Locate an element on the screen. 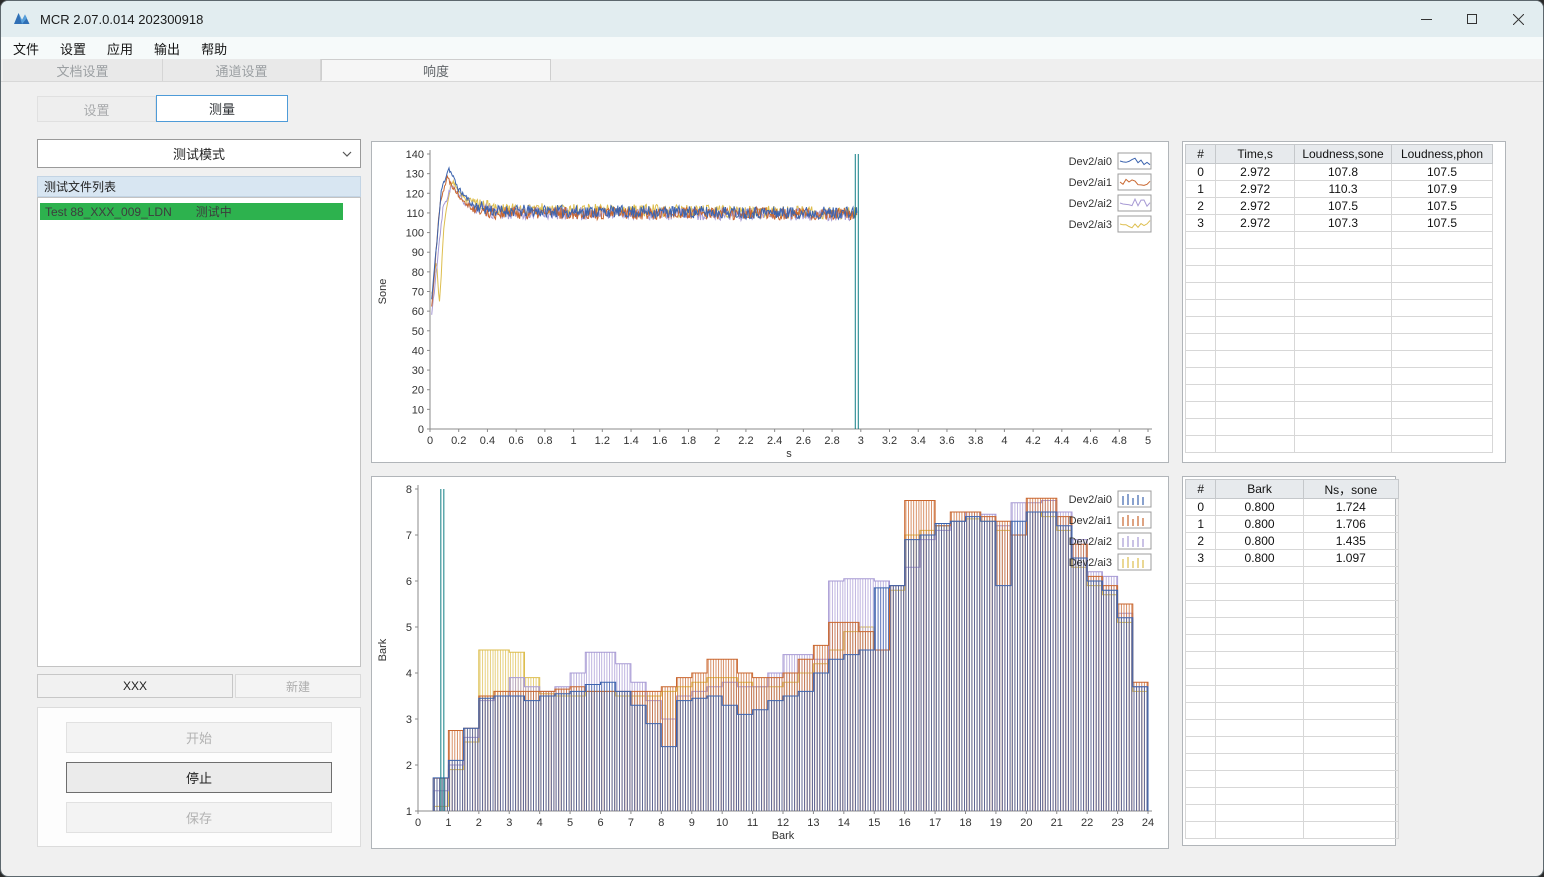 The image size is (1544, 877). xxx-button: XXX is located at coordinates (135, 686).